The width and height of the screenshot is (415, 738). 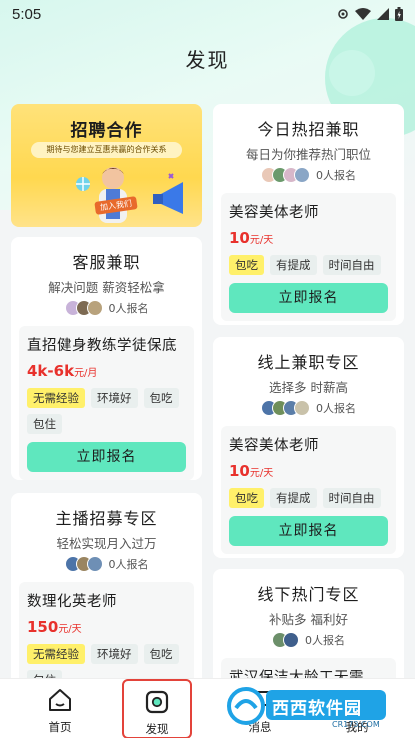 What do you see at coordinates (44, 424) in the screenshot?
I see `job-tag: 包住` at bounding box center [44, 424].